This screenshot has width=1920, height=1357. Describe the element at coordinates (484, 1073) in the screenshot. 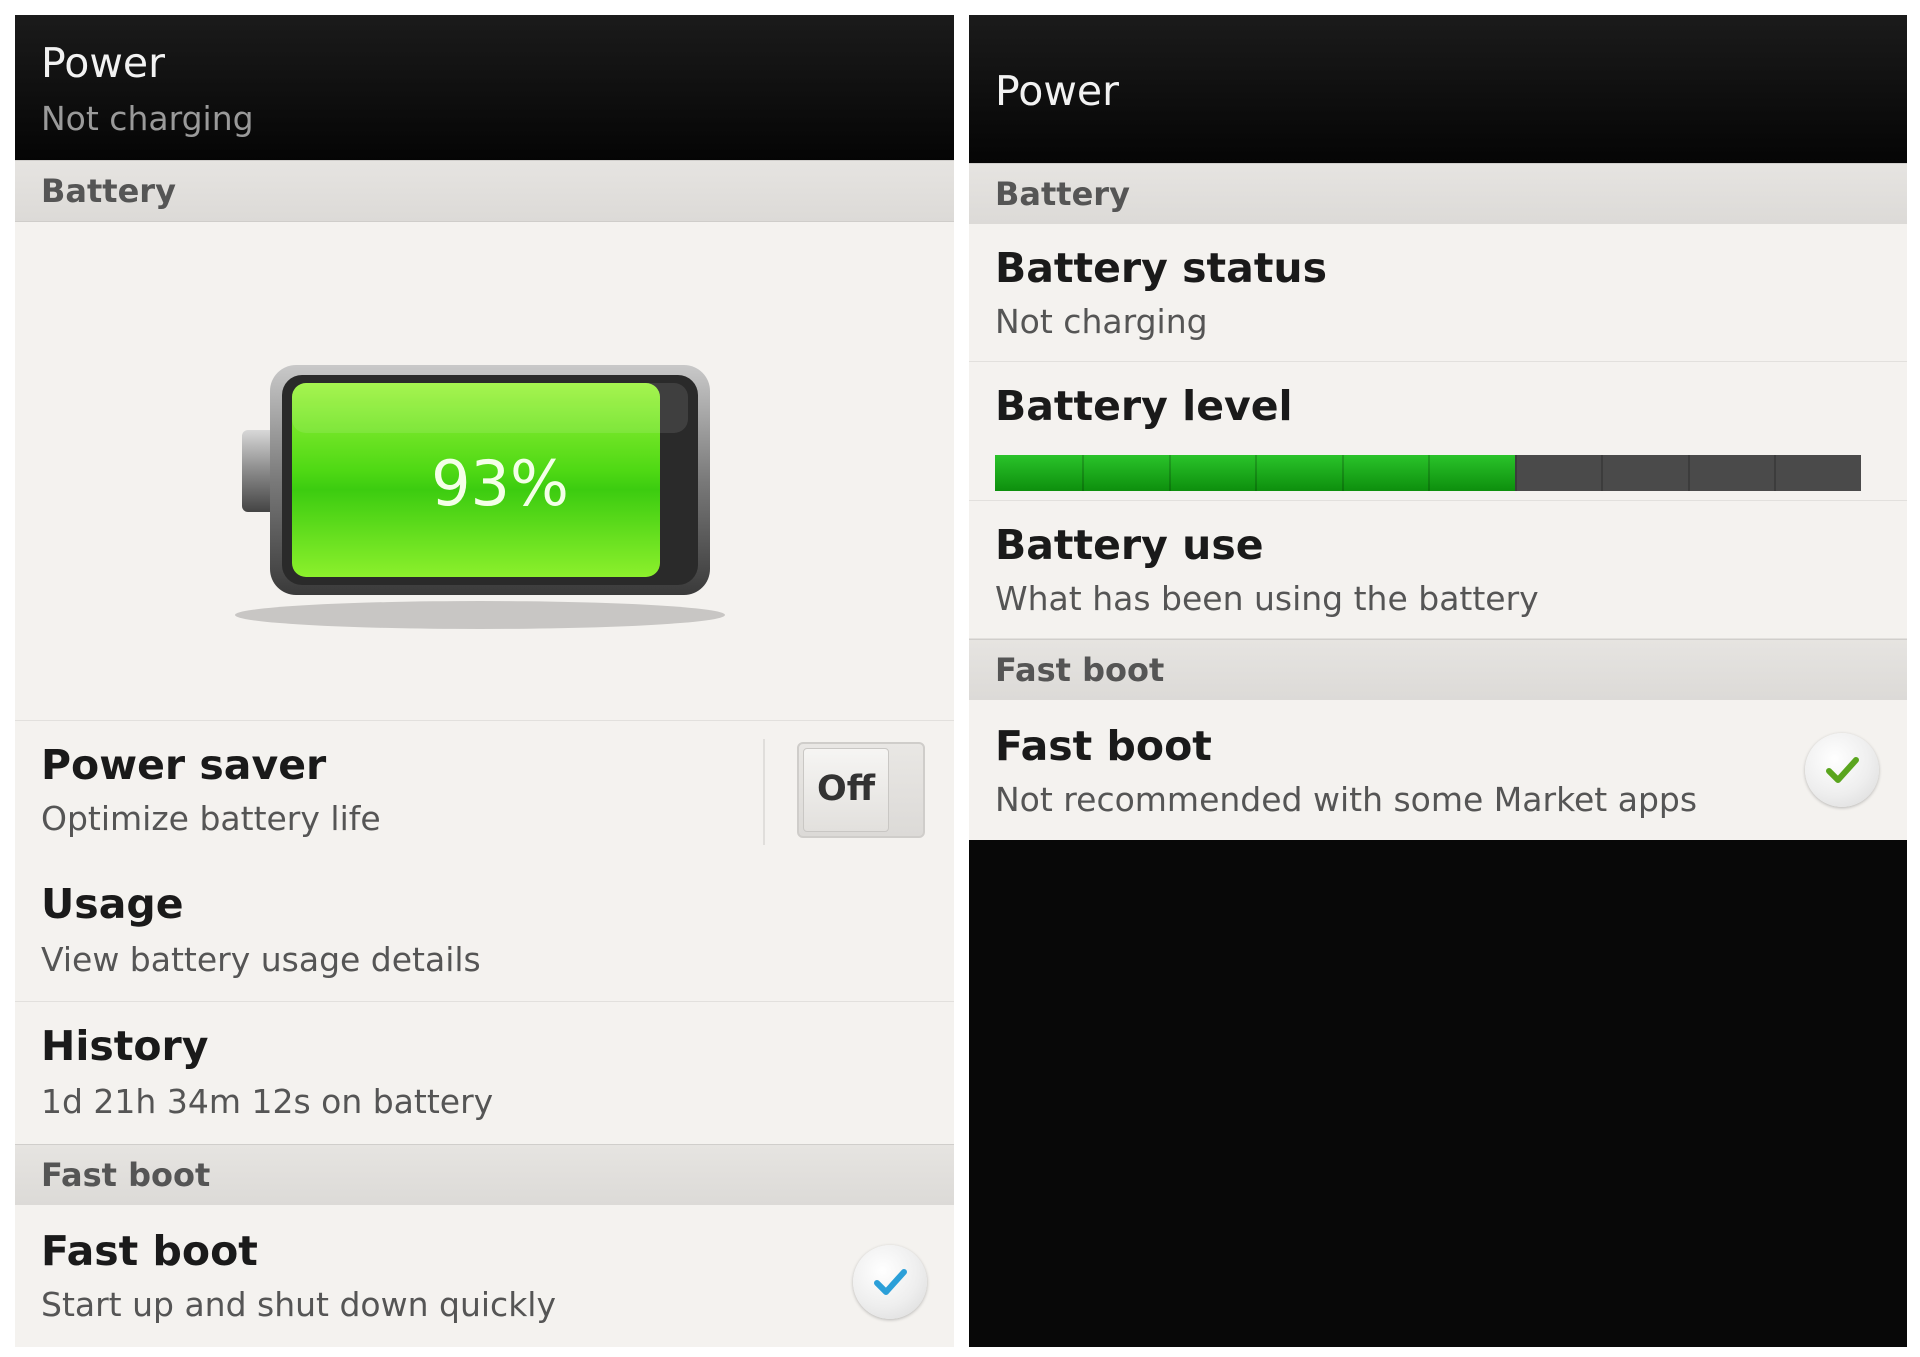

I see `history-item: History 1d 21h 34m 12s on battery` at that location.